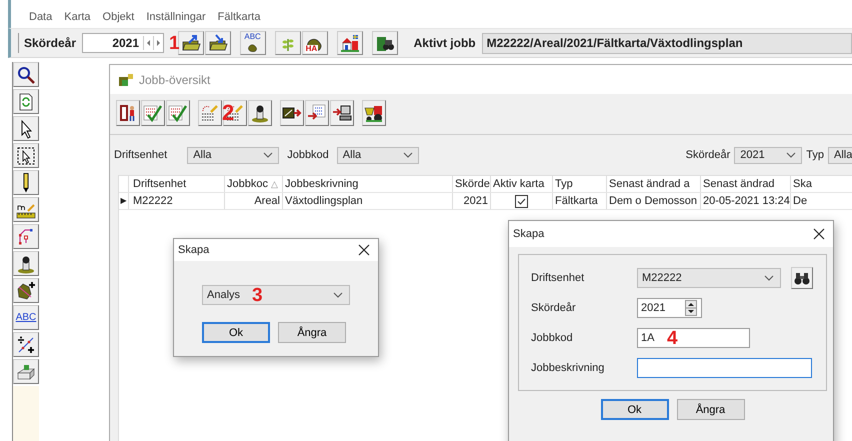  What do you see at coordinates (26, 413) in the screenshot?
I see `panel-background` at bounding box center [26, 413].